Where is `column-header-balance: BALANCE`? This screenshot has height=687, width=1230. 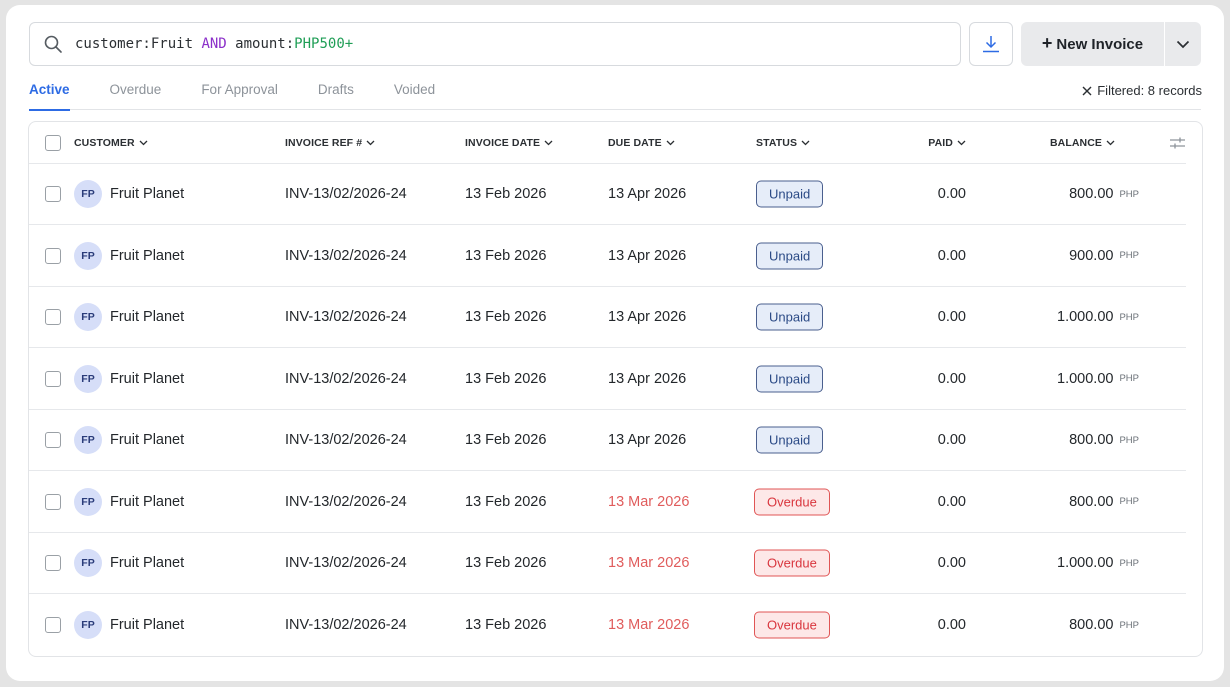
column-header-balance: BALANCE is located at coordinates (1082, 143).